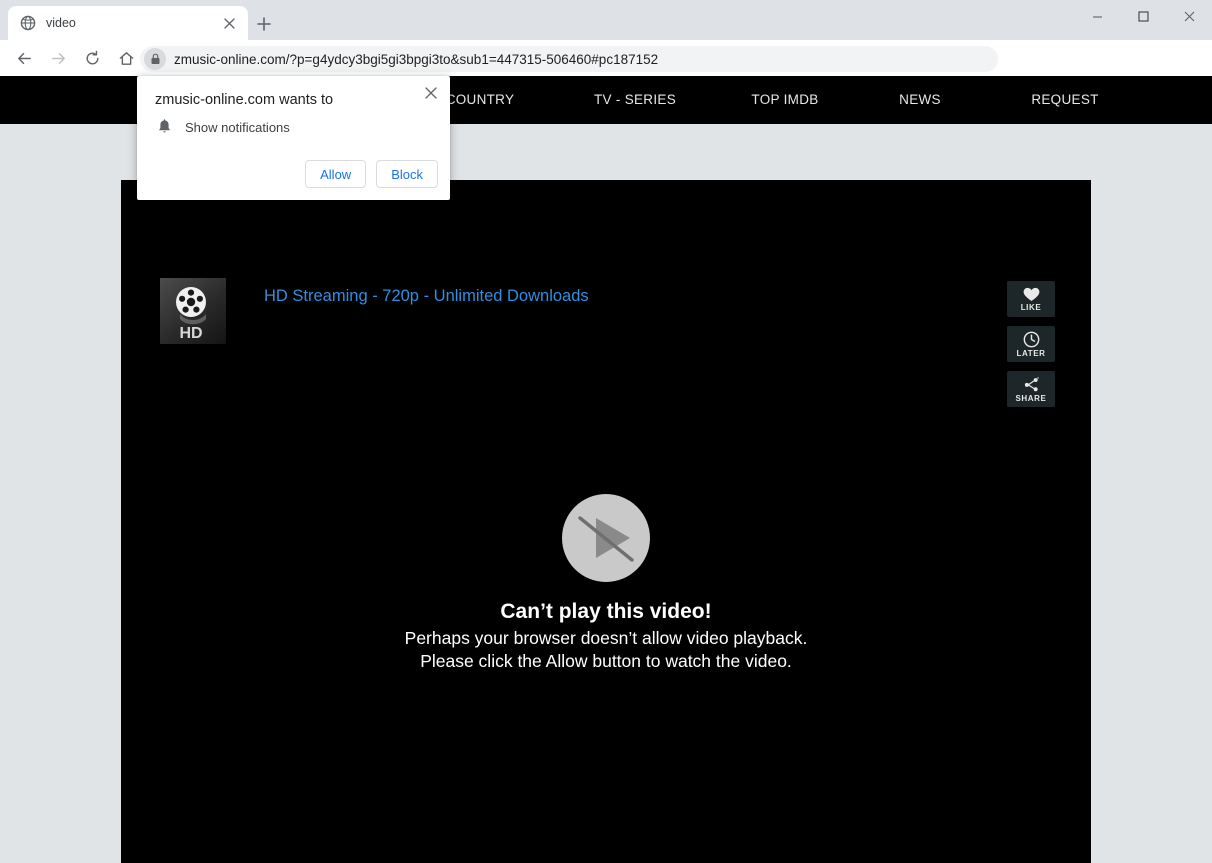  I want to click on maximize-icon, so click(1143, 16).